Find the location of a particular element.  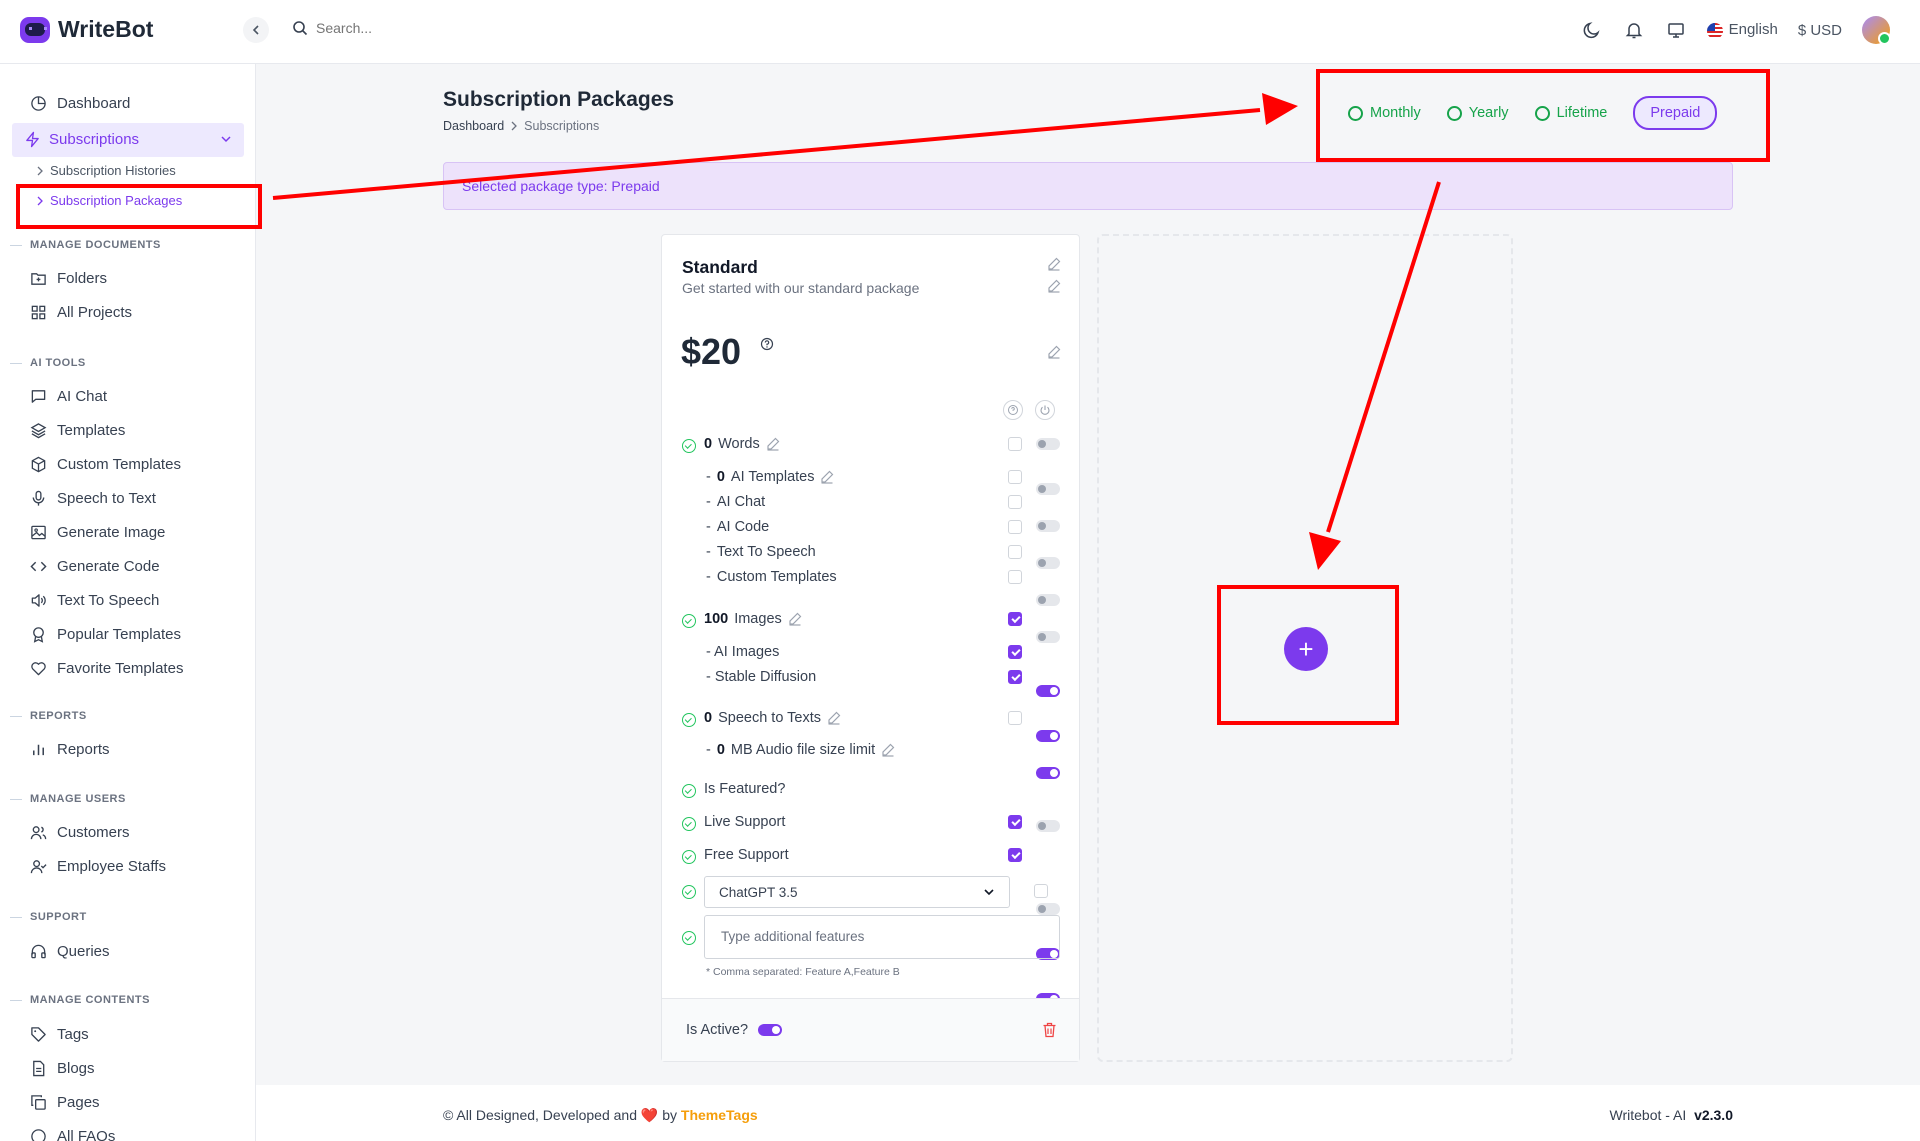

speech-checkbox is located at coordinates (1015, 718).